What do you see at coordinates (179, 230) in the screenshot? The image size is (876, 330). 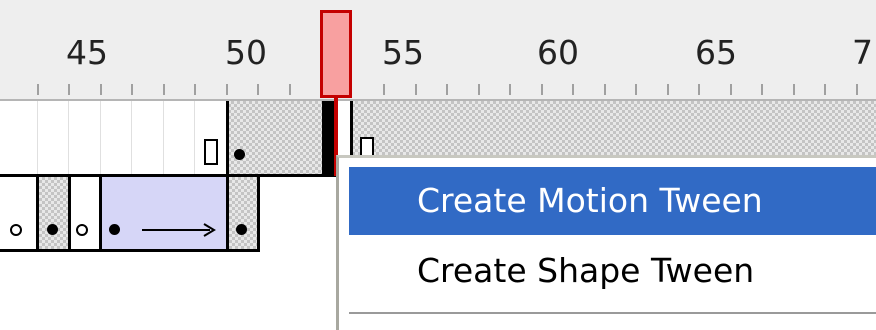 I see `tween-arrow-icon` at bounding box center [179, 230].